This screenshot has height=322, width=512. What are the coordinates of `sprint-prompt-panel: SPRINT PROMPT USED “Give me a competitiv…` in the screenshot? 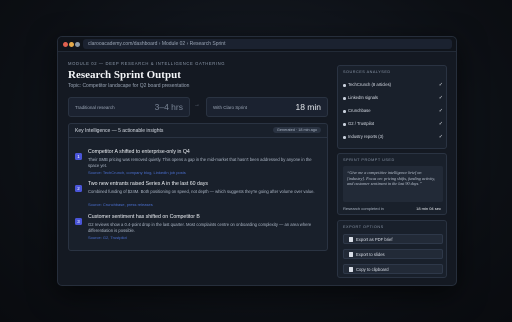 It's located at (392, 184).